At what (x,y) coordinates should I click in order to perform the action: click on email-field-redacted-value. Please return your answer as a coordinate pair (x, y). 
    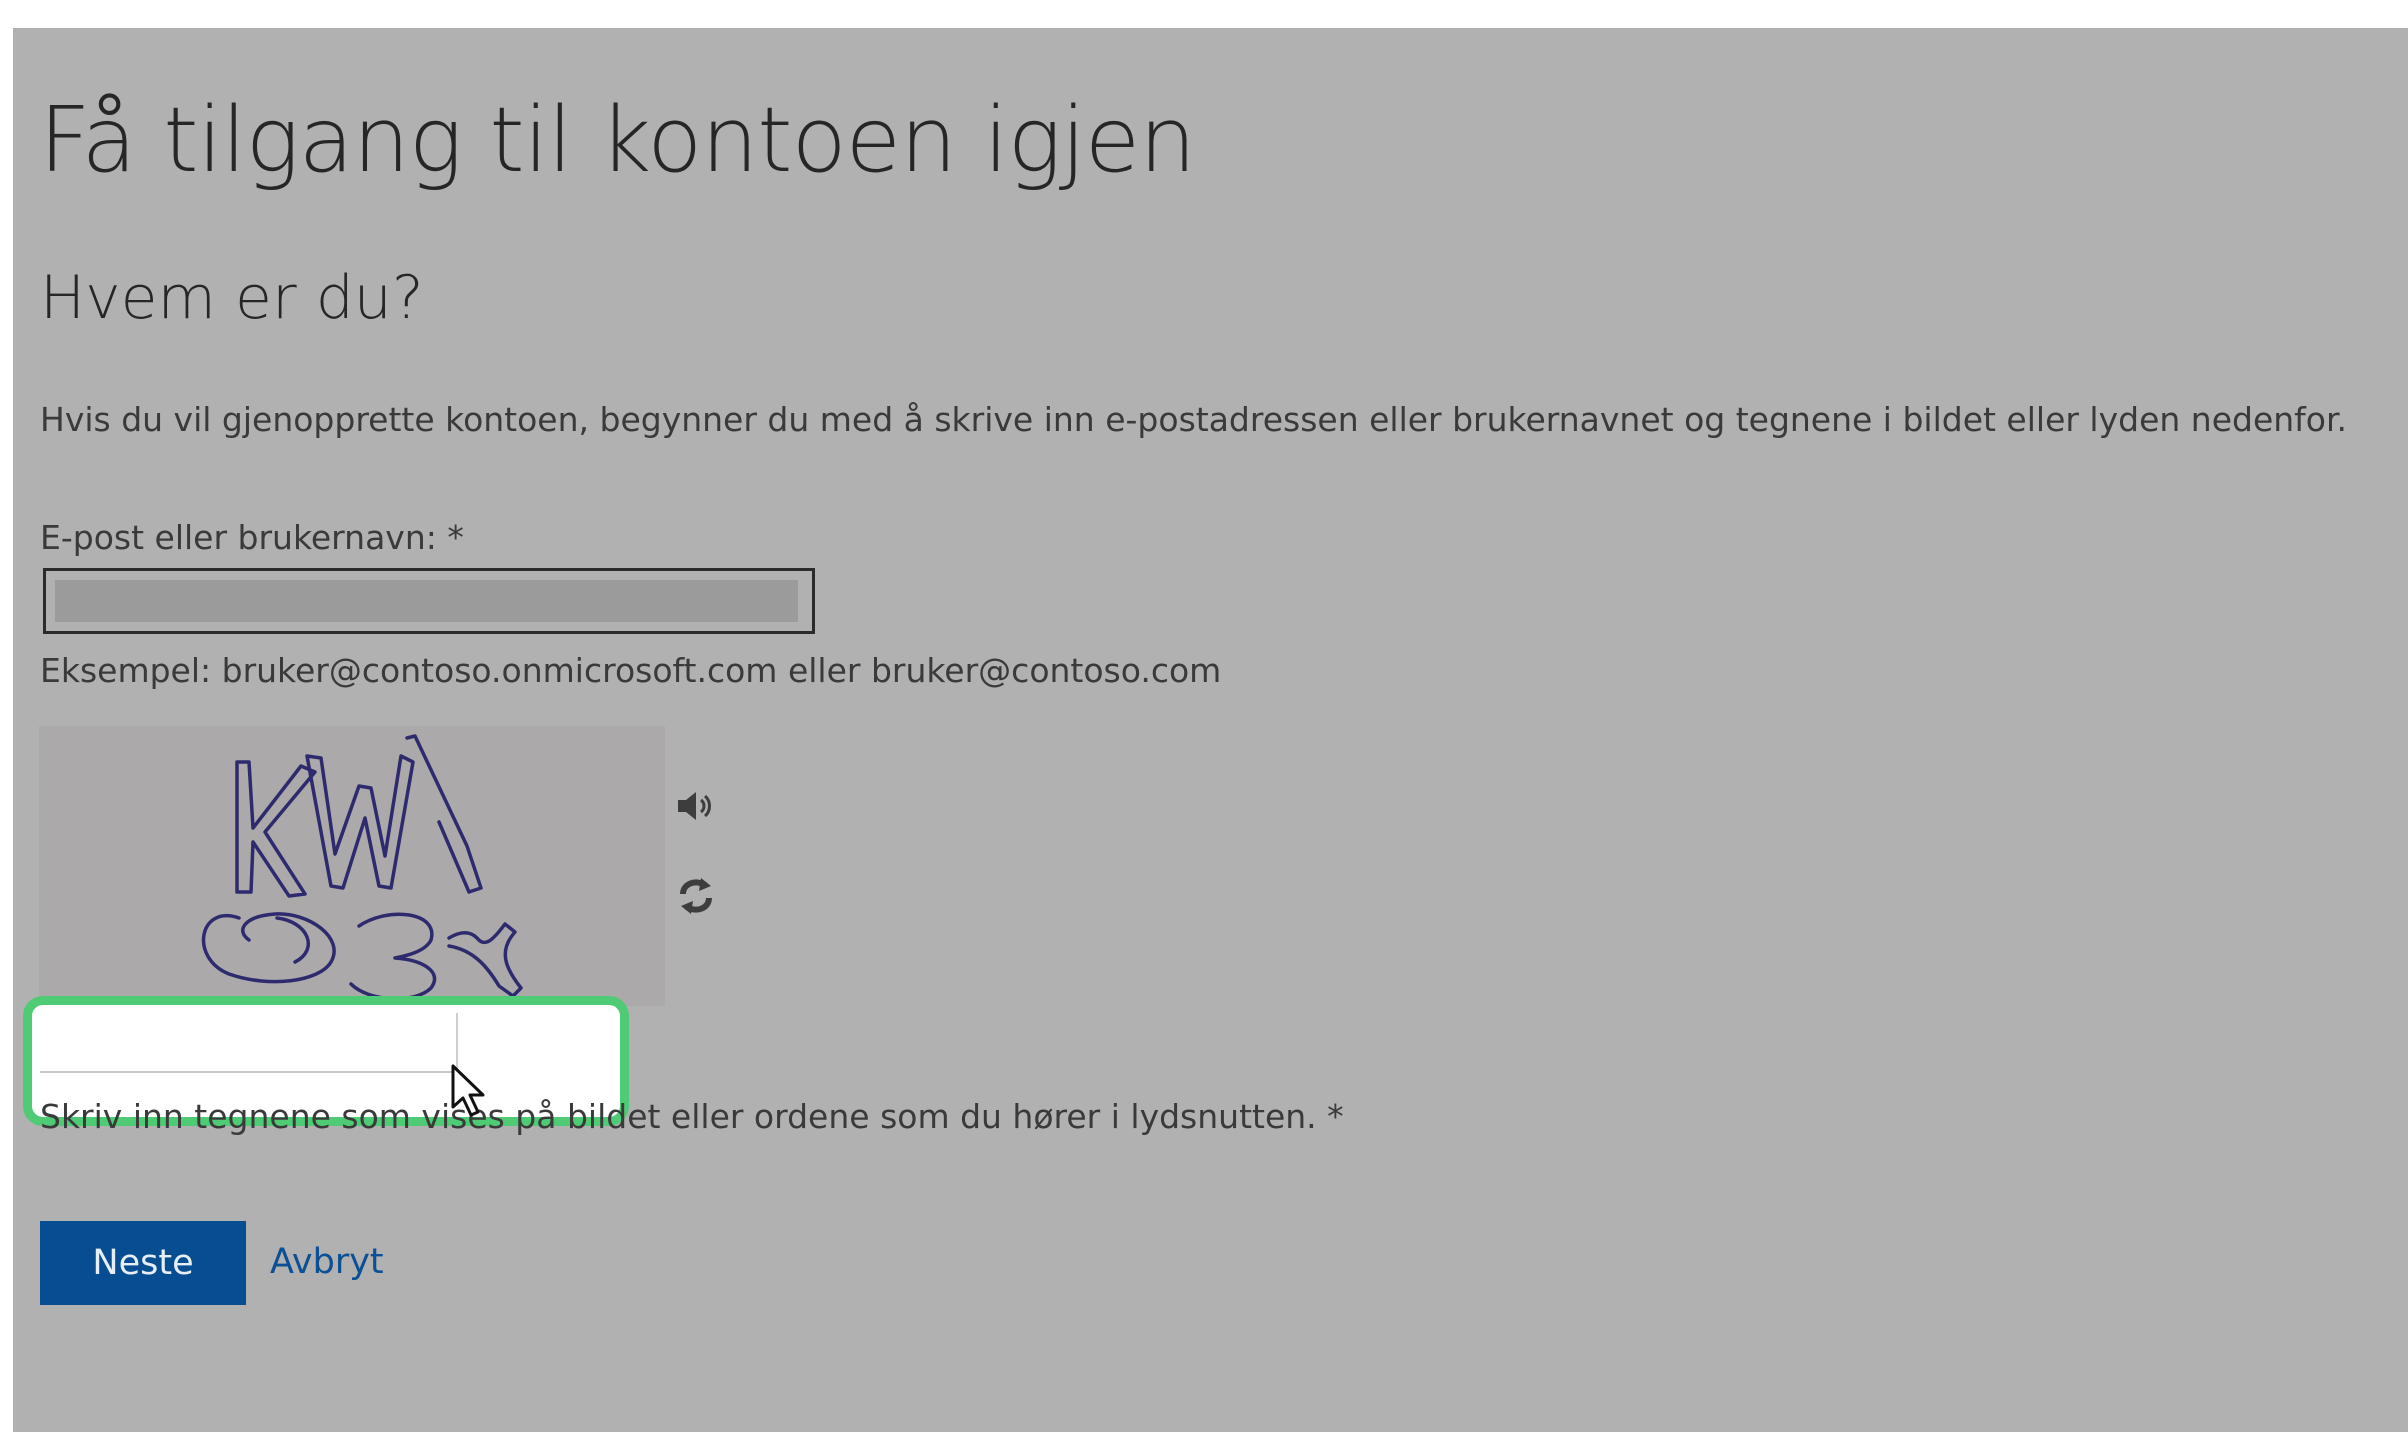
    Looking at the image, I should click on (426, 601).